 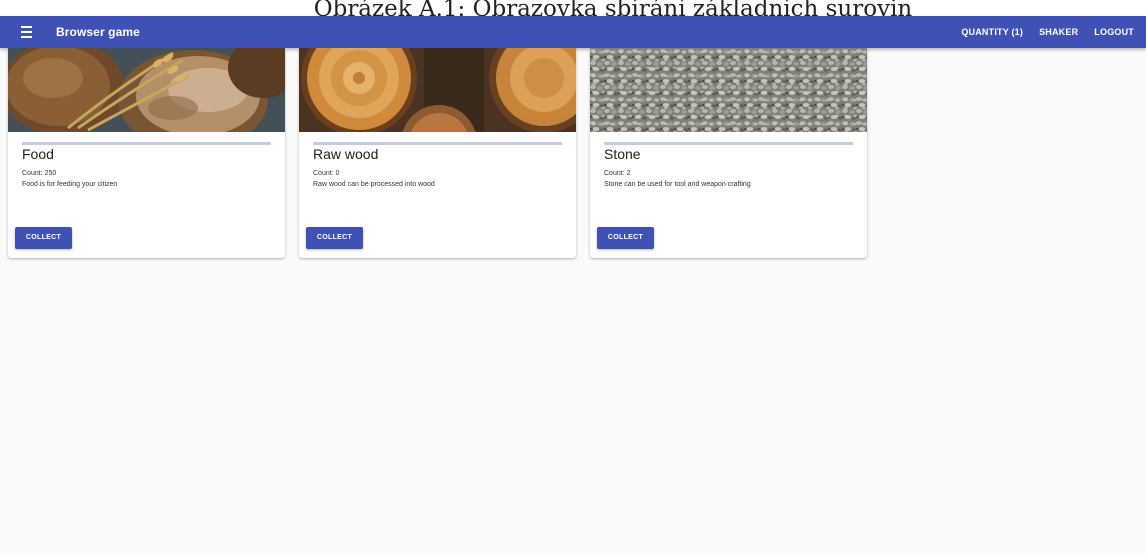 What do you see at coordinates (43, 238) in the screenshot?
I see `collect-food-button: COLLECT` at bounding box center [43, 238].